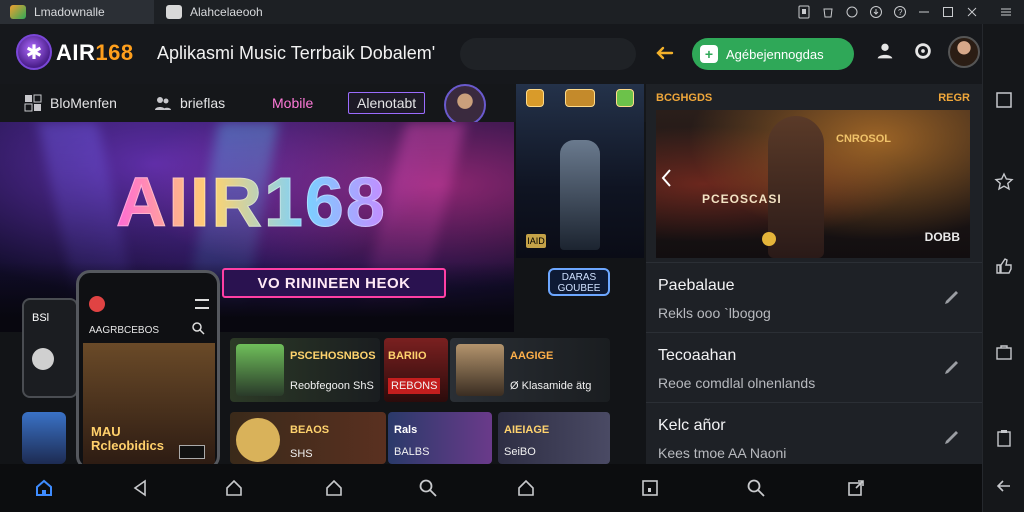  Describe the element at coordinates (305, 370) in the screenshot. I see `list-item: PSCEHOSNBOS Reobfegoon ShS` at that location.